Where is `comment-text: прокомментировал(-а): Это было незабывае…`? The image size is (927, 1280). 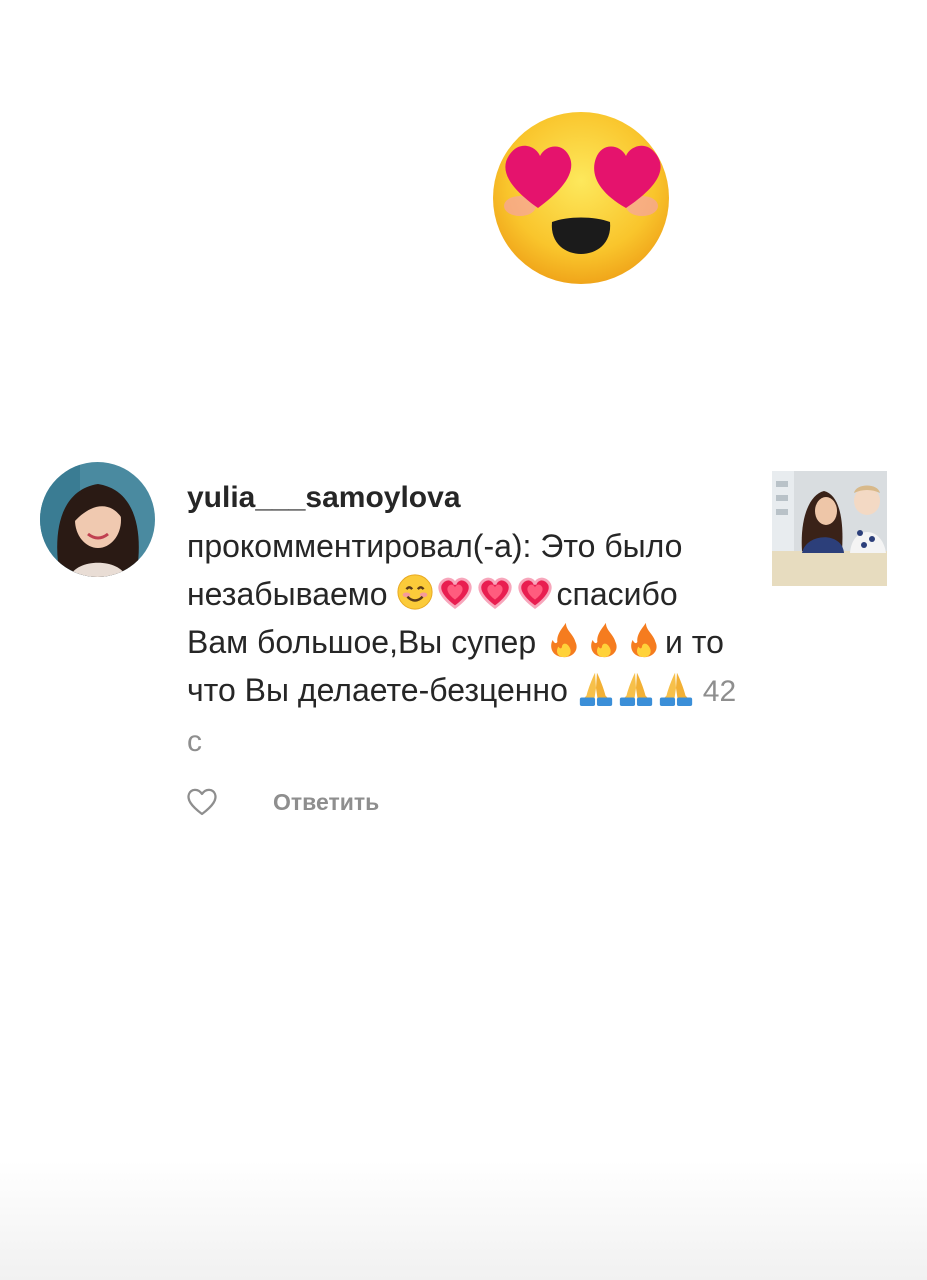
comment-text: прокомментировал(-а): Это было незабывае… is located at coordinates (467, 644).